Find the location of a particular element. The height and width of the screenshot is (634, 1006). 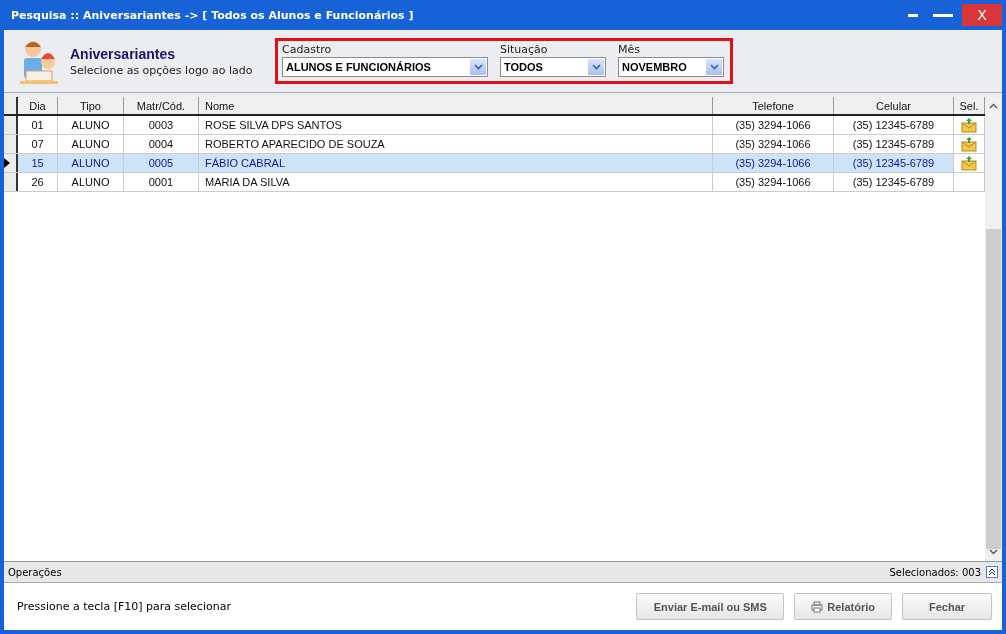

printer-icon is located at coordinates (817, 606).